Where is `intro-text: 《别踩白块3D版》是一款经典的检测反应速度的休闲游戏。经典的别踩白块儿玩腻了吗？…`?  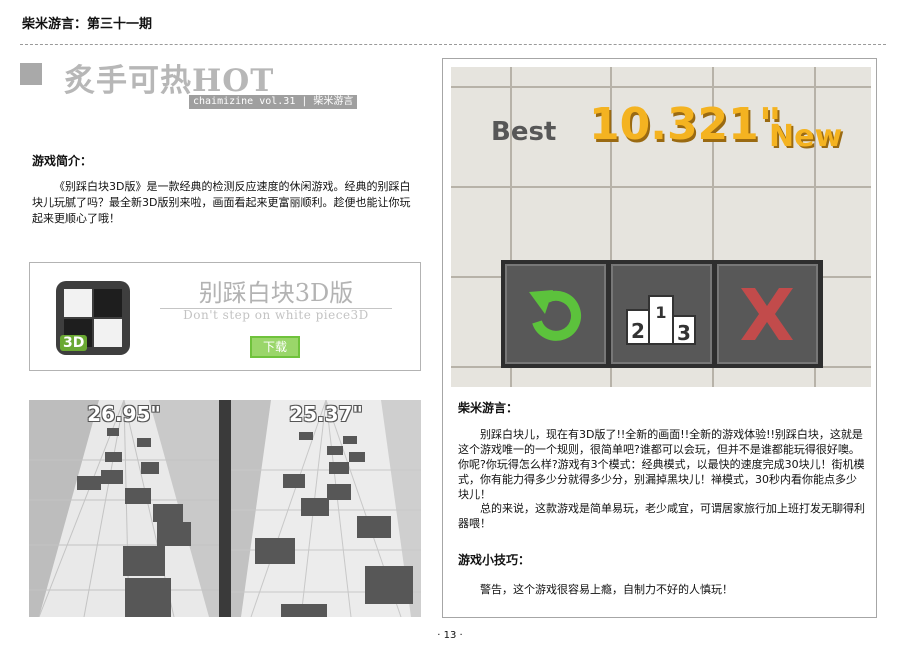 intro-text: 《别踩白块3D版》是一款经典的检测反应速度的休闲游戏。经典的别踩白块儿玩腻了吗？… is located at coordinates (221, 202).